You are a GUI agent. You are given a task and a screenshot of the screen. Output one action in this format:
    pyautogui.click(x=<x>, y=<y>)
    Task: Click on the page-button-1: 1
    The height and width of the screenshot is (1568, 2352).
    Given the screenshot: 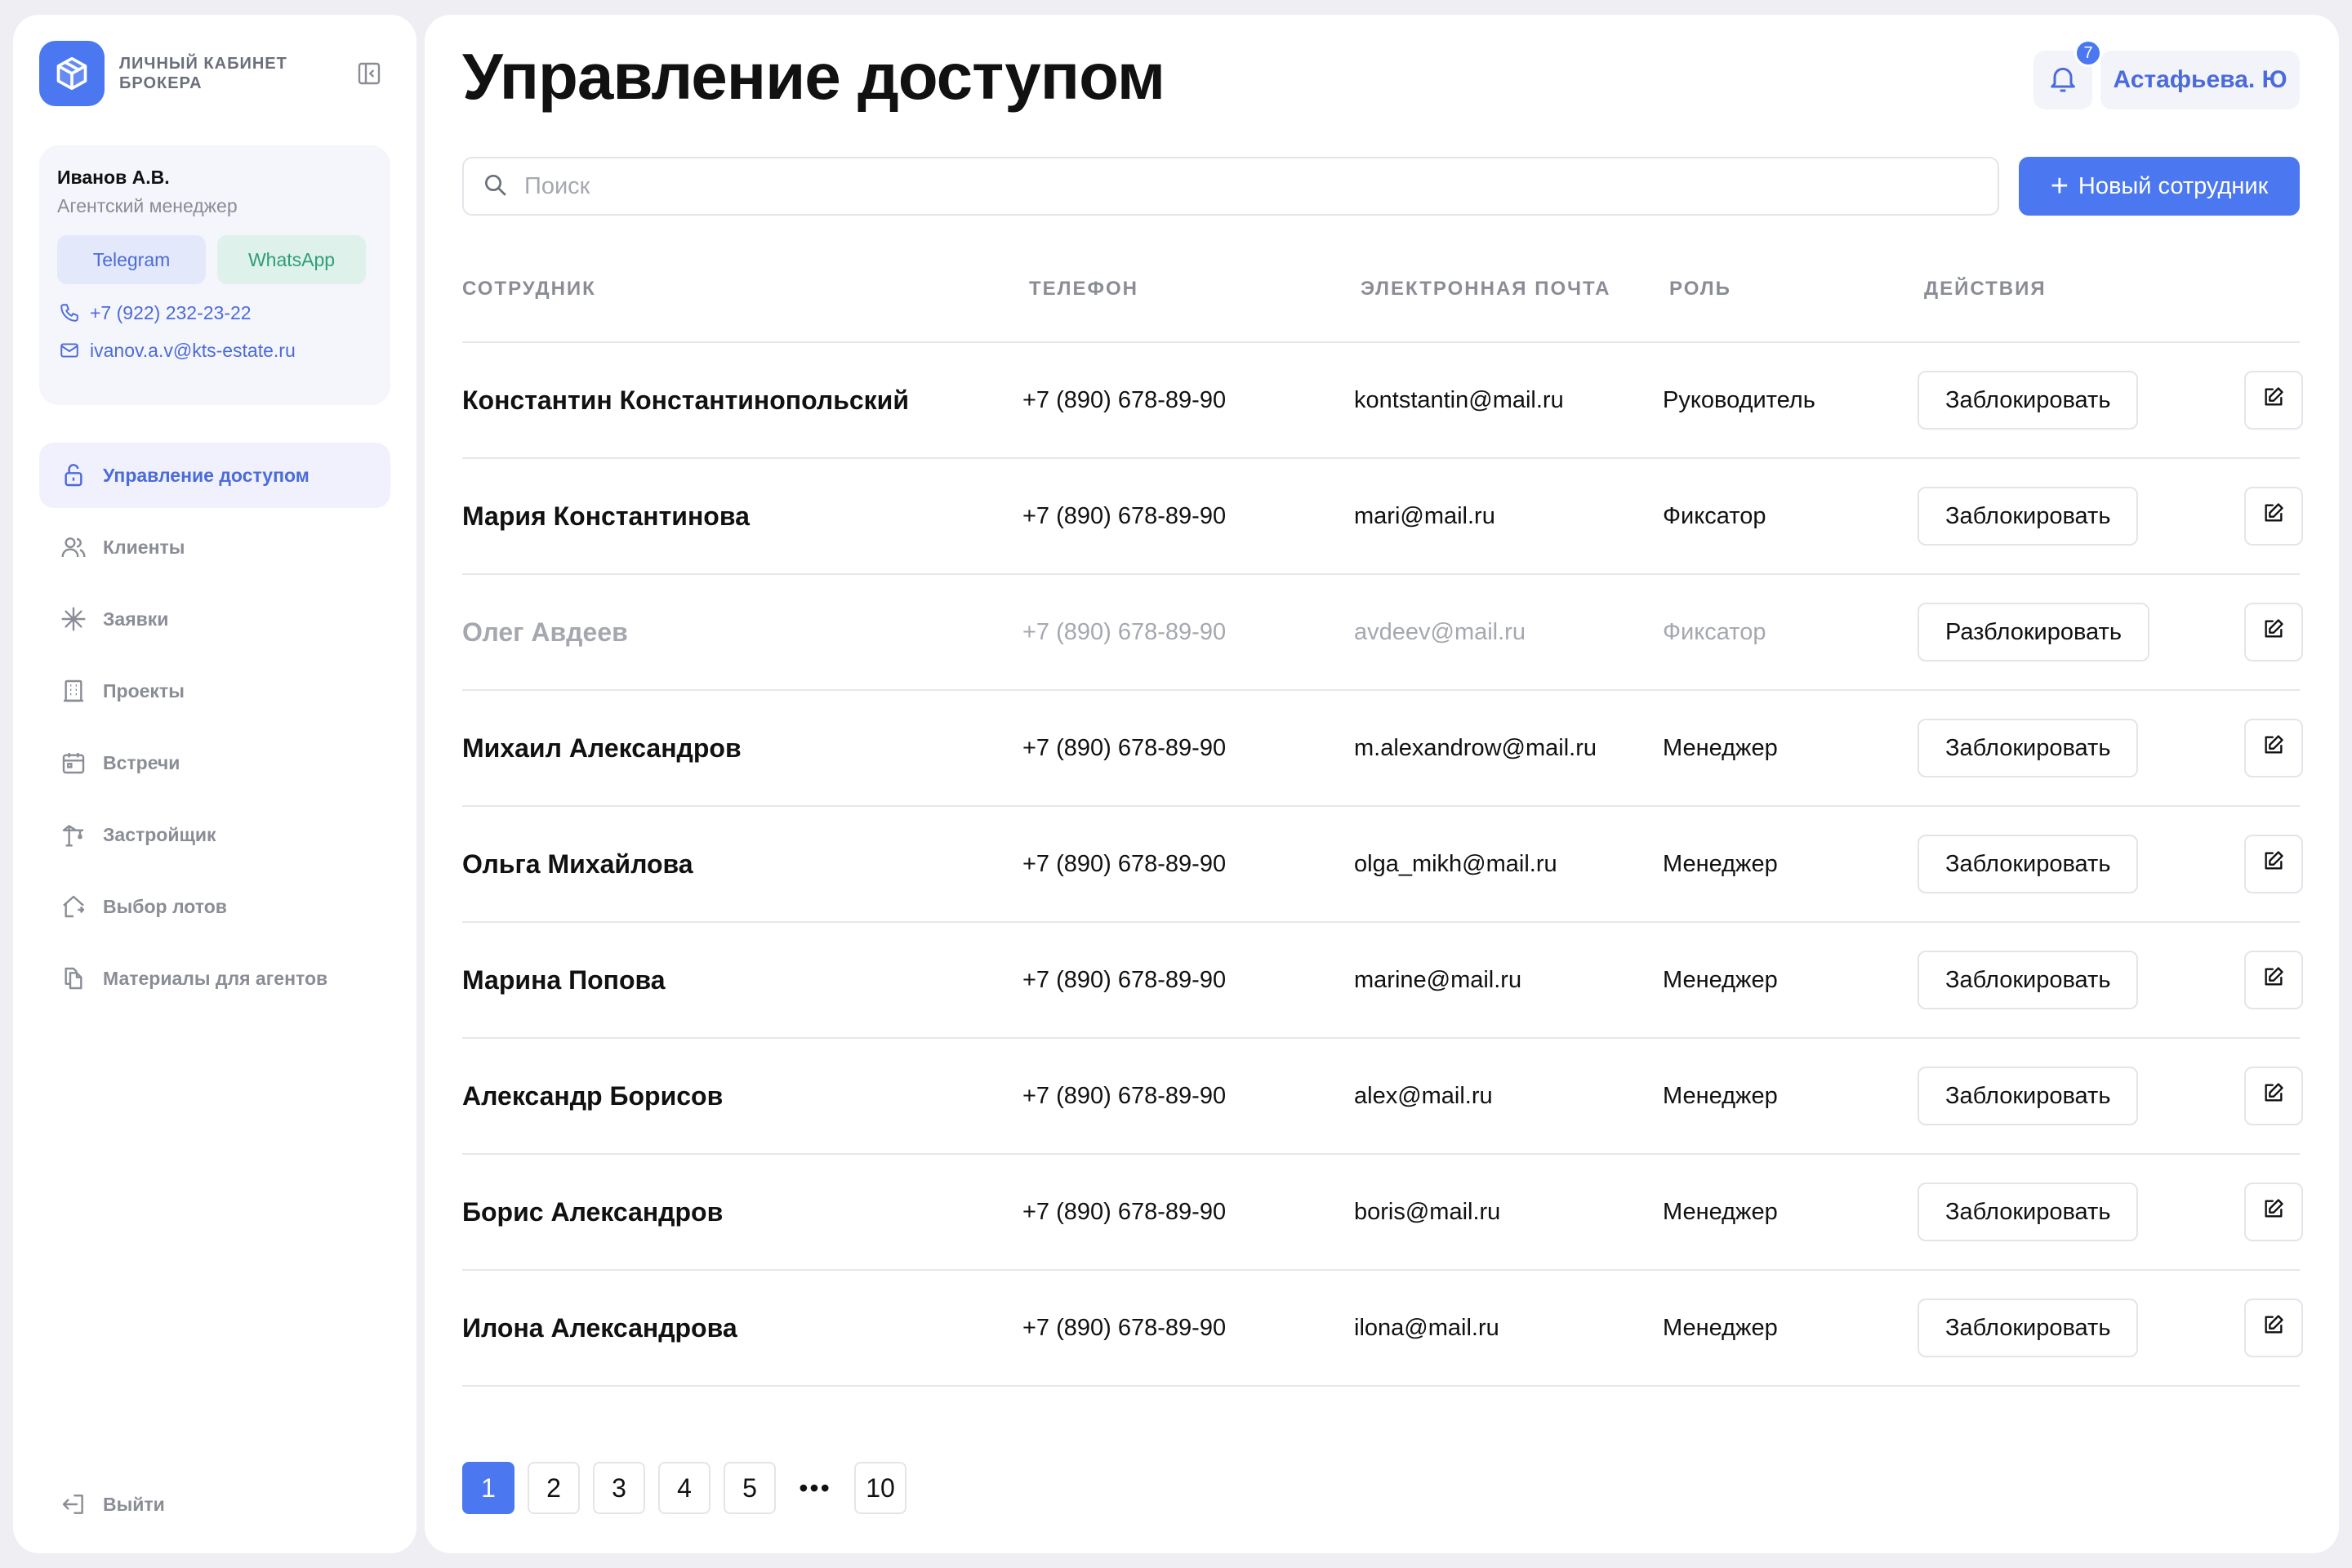 What is the action you would take?
    pyautogui.click(x=488, y=1488)
    